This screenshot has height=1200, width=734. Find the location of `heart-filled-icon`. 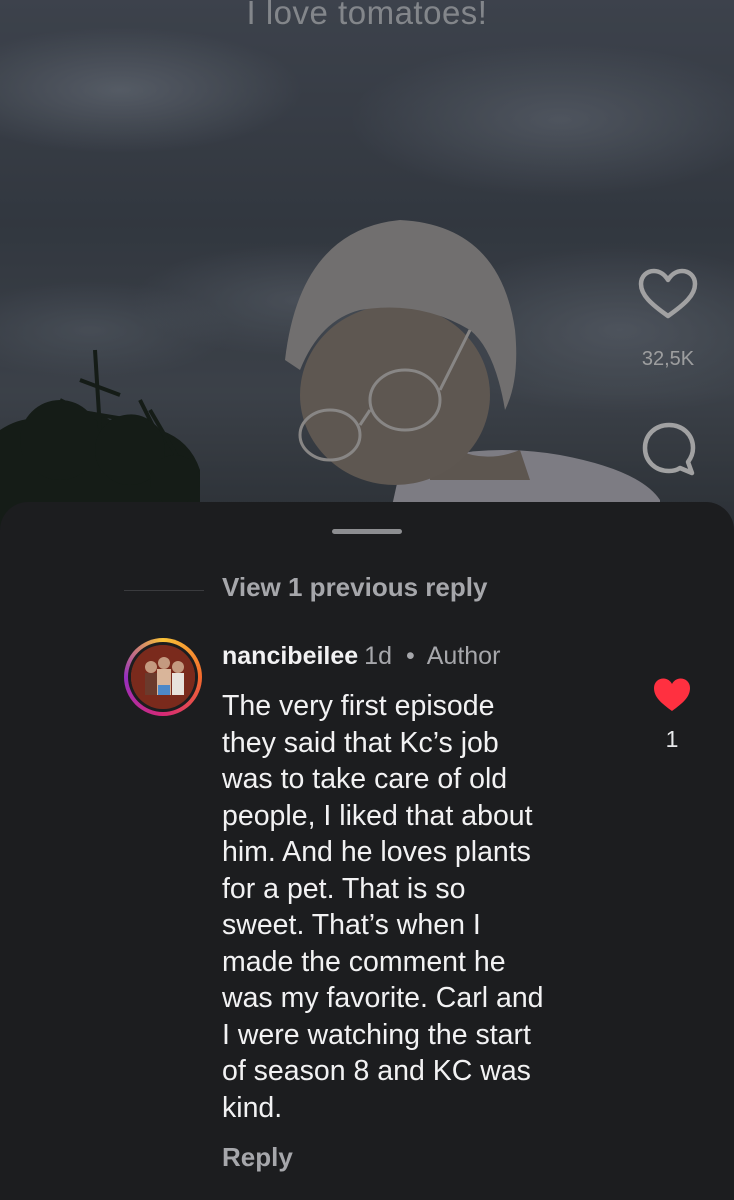

heart-filled-icon is located at coordinates (672, 695).